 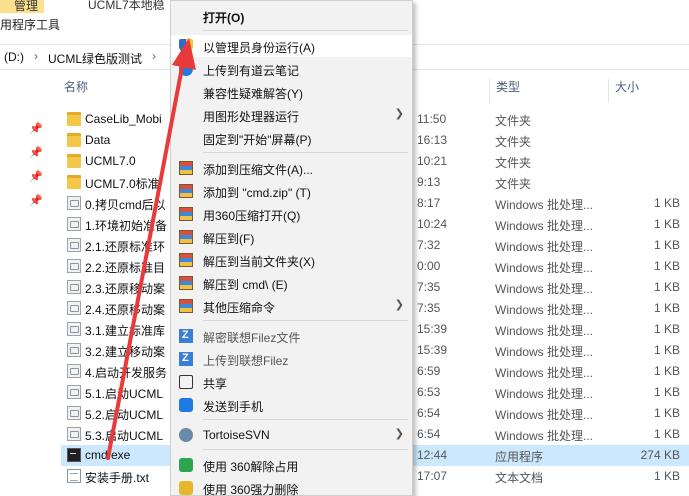 I want to click on file-name: UCML7.0, so click(x=110, y=161).